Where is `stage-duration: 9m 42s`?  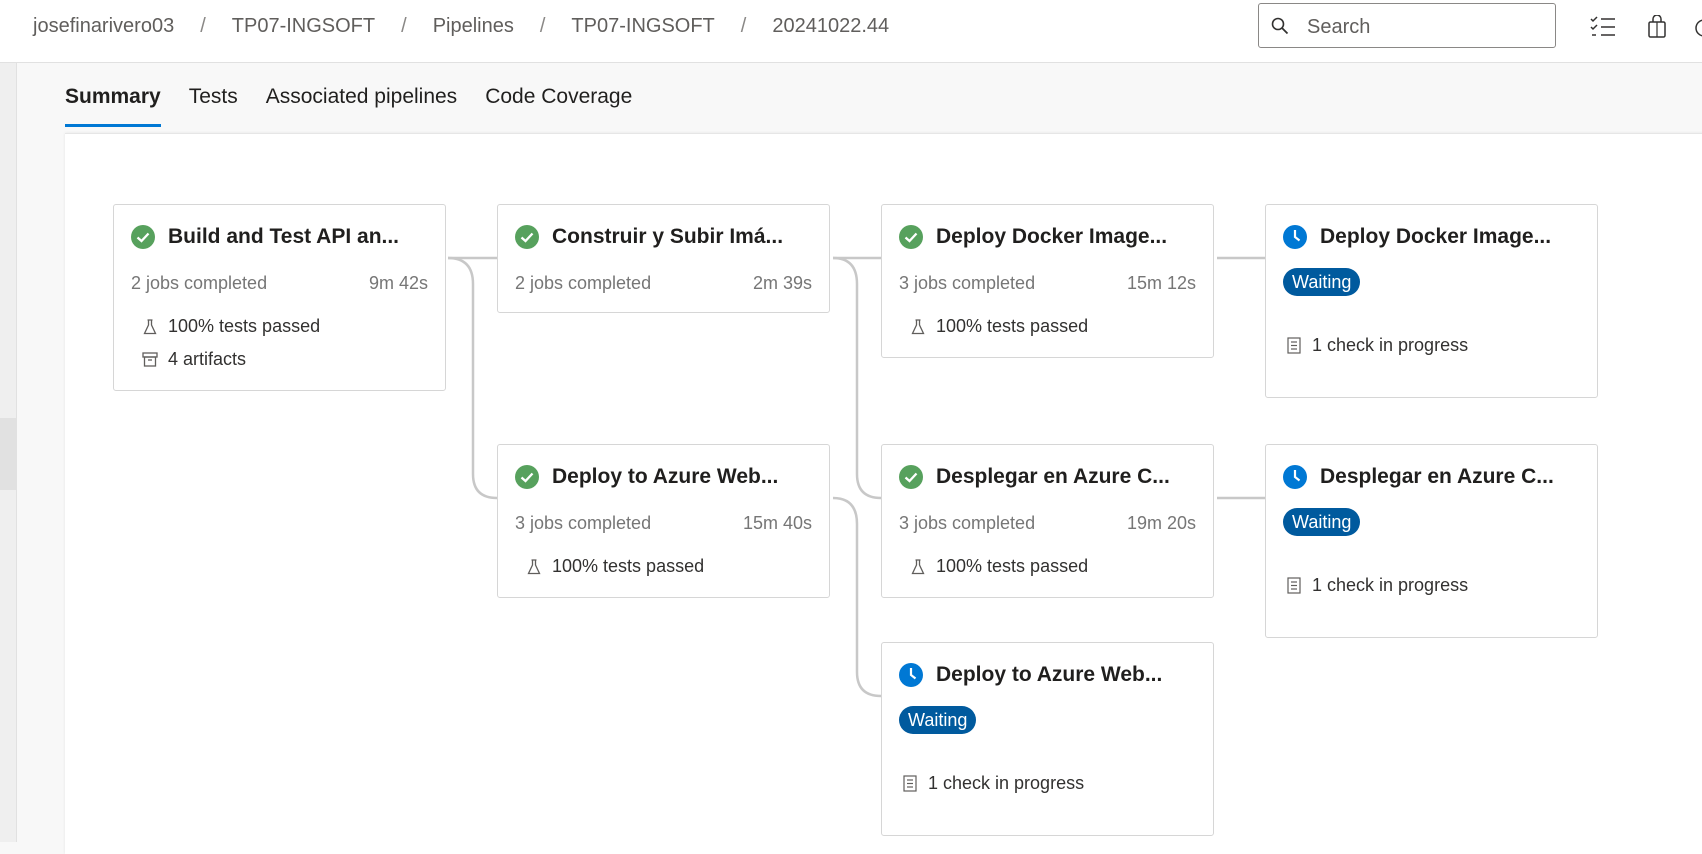
stage-duration: 9m 42s is located at coordinates (398, 283).